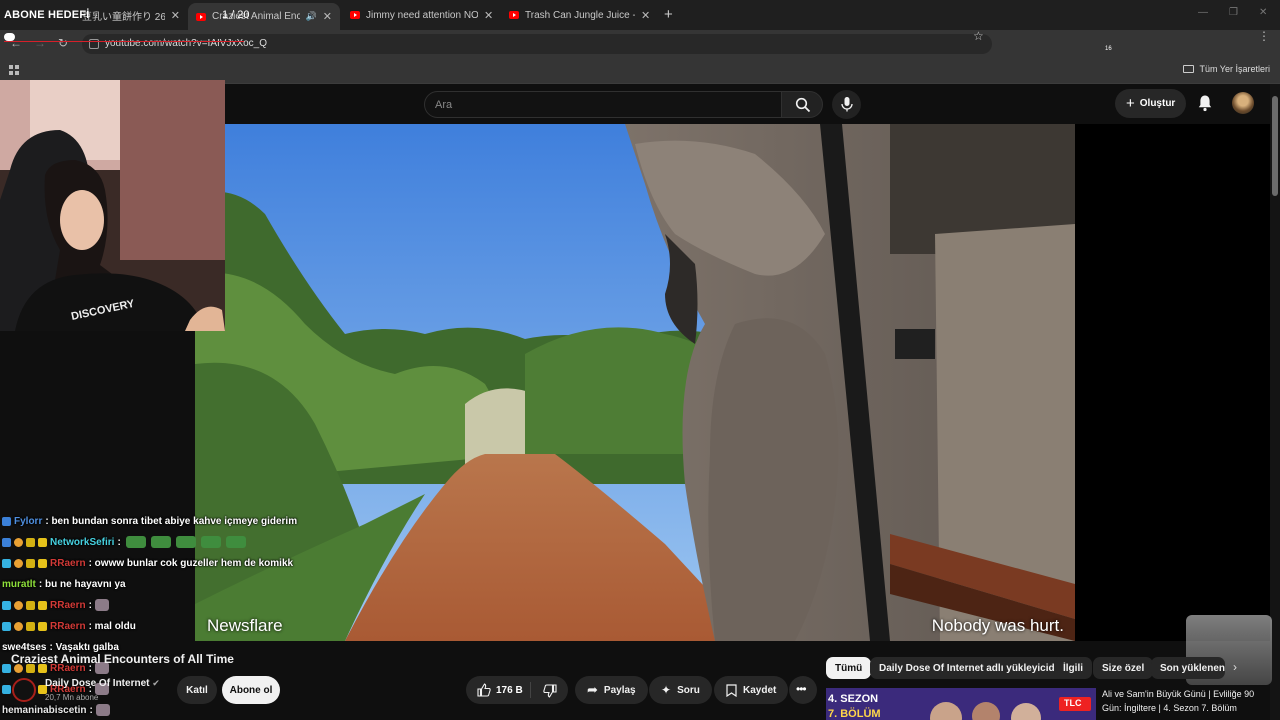 The width and height of the screenshot is (1280, 720). I want to click on chat-message: muratlt : bu ne hayavnı ya, so click(64, 584).